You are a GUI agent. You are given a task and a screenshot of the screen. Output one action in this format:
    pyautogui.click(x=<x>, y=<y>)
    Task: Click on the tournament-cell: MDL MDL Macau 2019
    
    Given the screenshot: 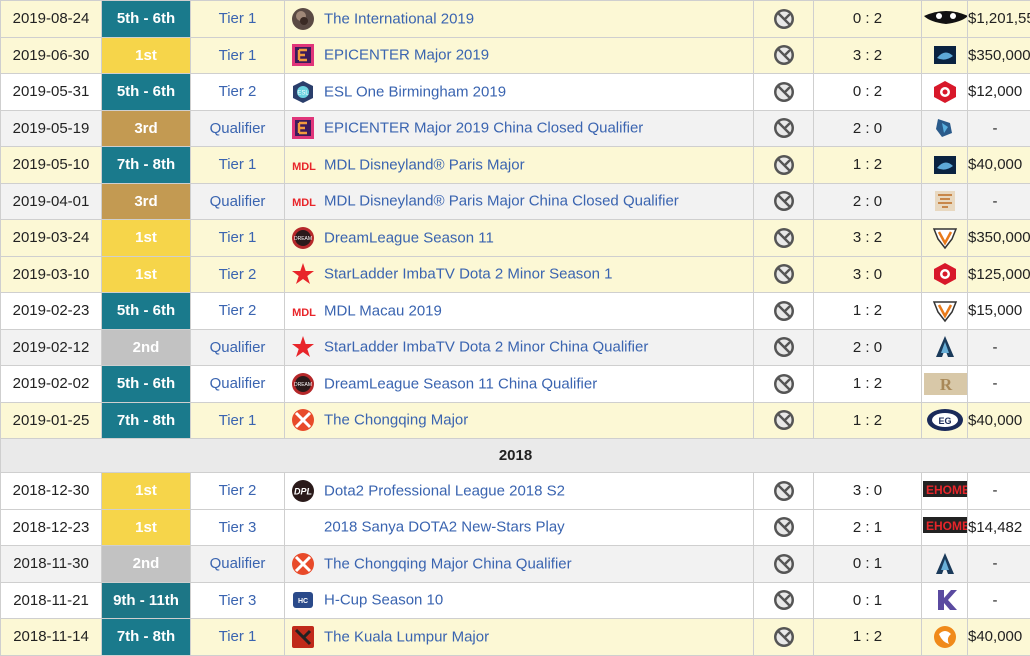 What is the action you would take?
    pyautogui.click(x=519, y=311)
    